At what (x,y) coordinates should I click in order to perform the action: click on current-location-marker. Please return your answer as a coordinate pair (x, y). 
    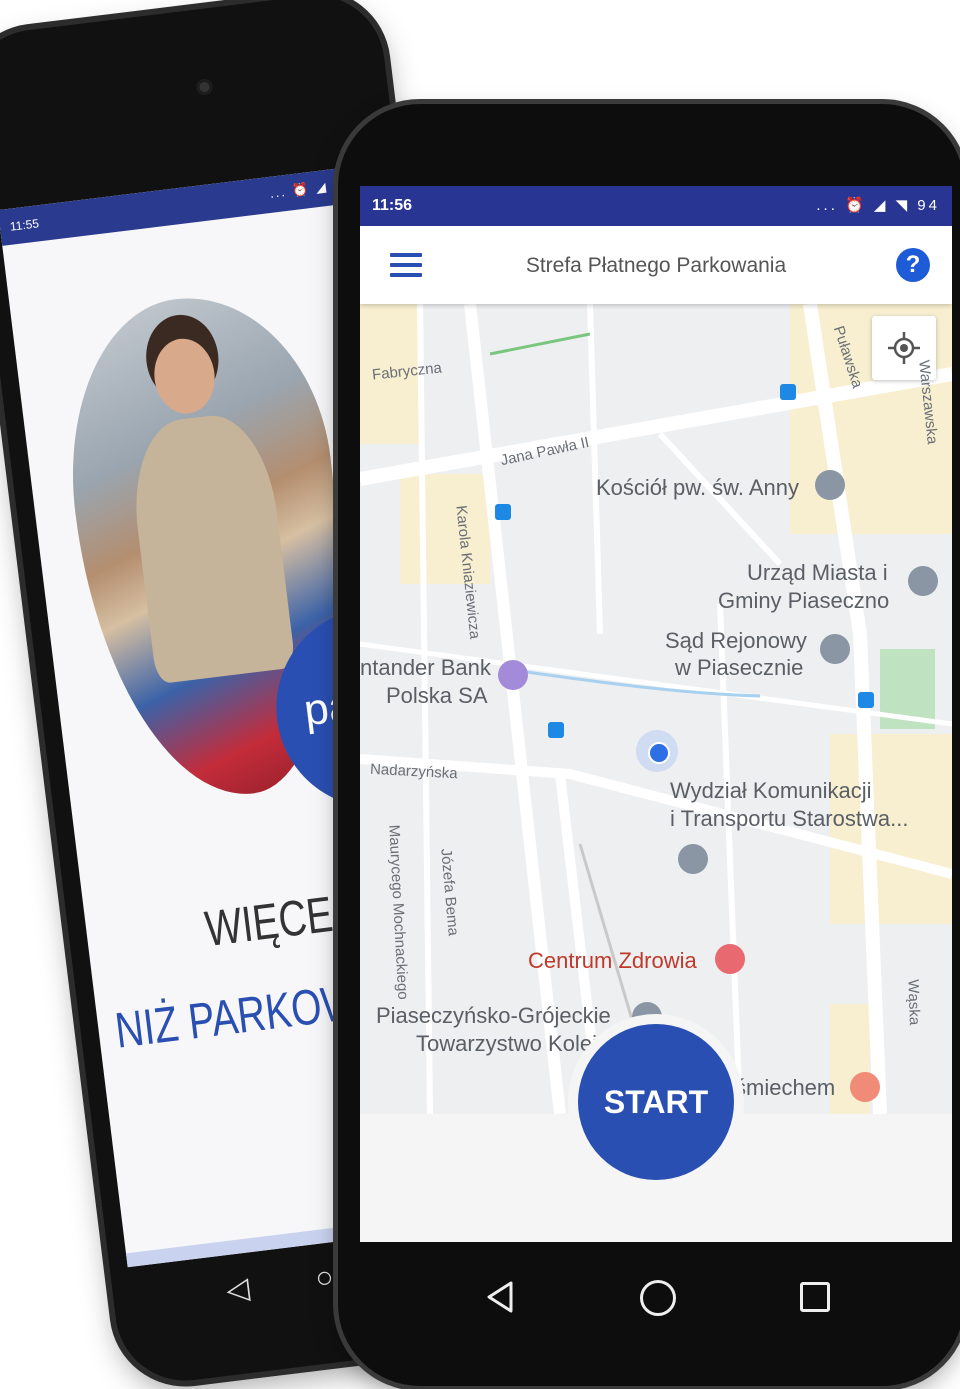
    Looking at the image, I should click on (657, 751).